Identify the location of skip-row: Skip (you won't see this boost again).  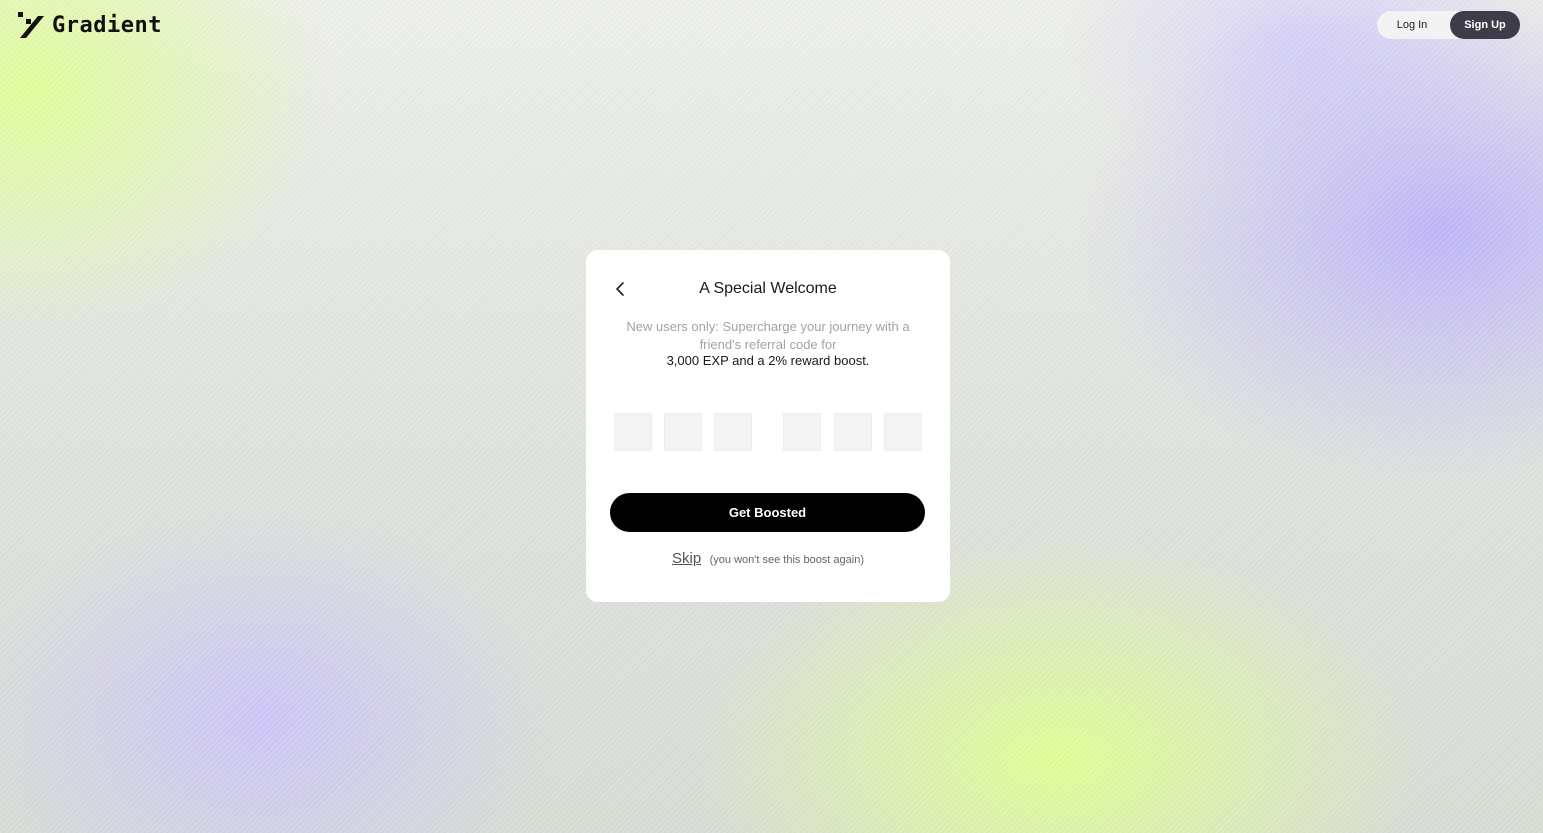
(768, 559).